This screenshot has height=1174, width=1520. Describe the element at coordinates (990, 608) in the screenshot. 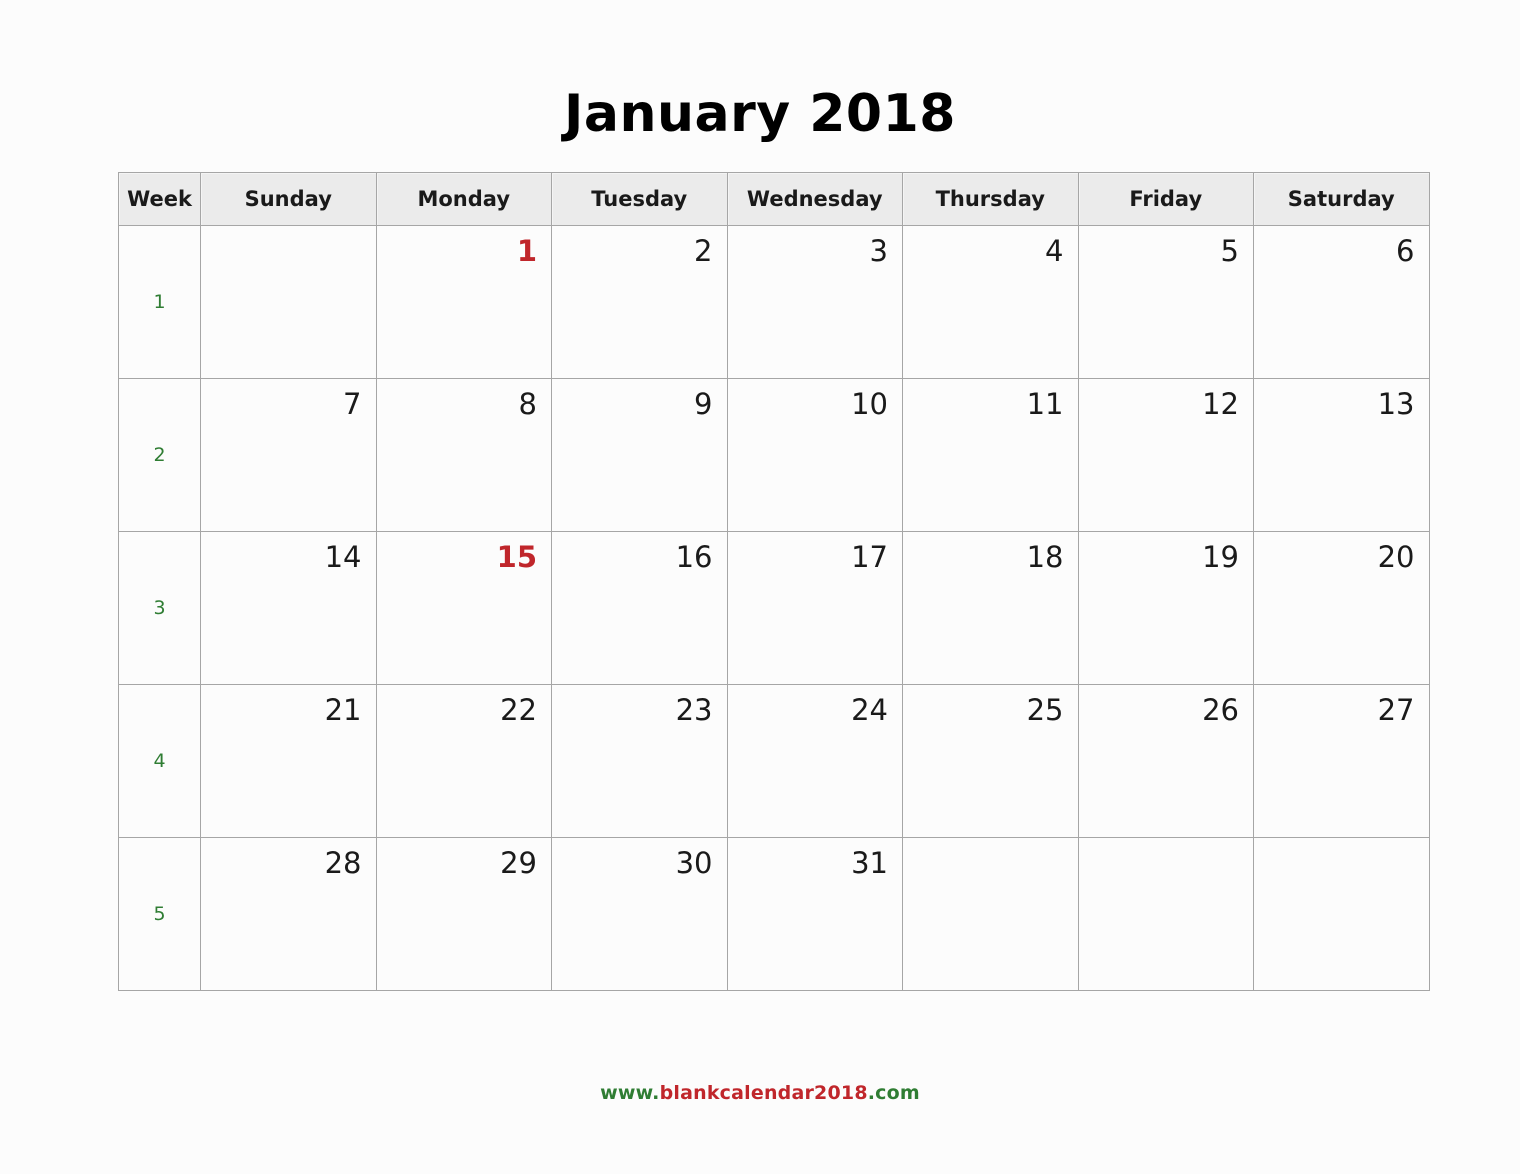

I see `day-cell: 18` at that location.